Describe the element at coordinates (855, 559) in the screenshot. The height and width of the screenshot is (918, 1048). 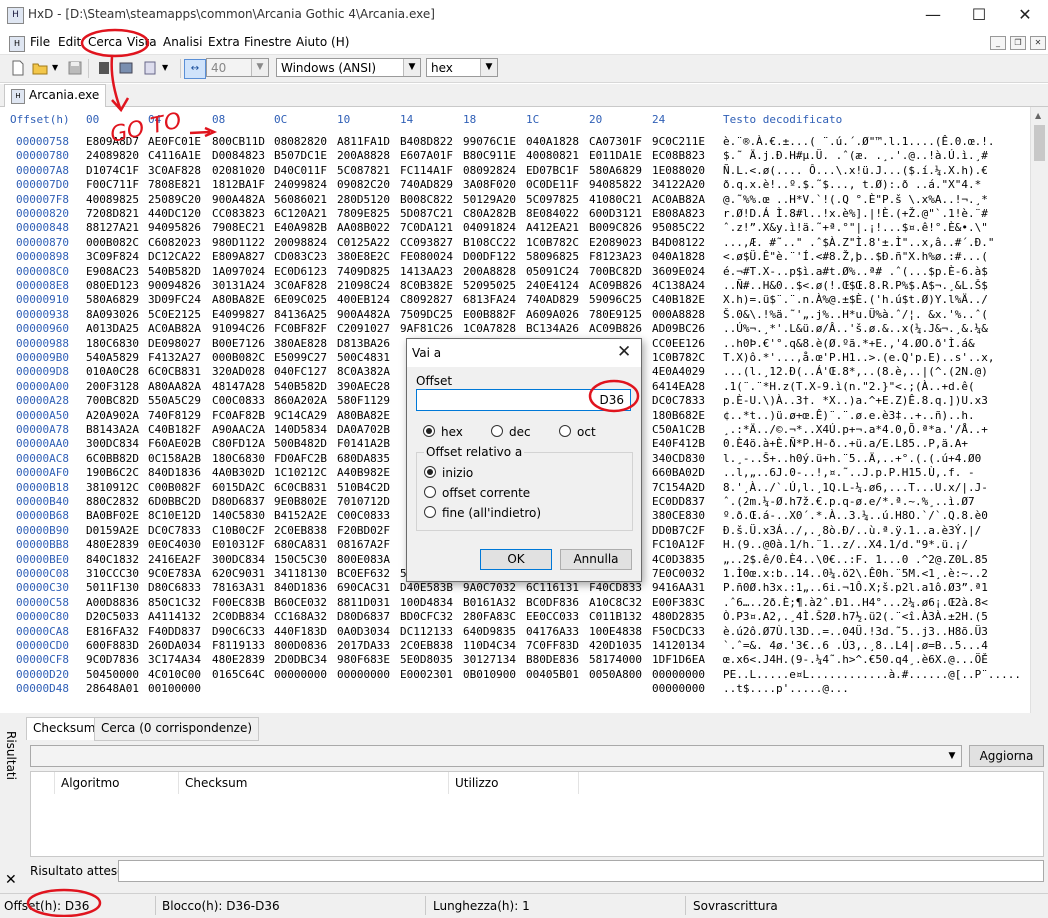
I see `decoded-text: „..2$.ê/0.È4..\0€..:F. 1...0 .^2@.Z0L.85` at that location.